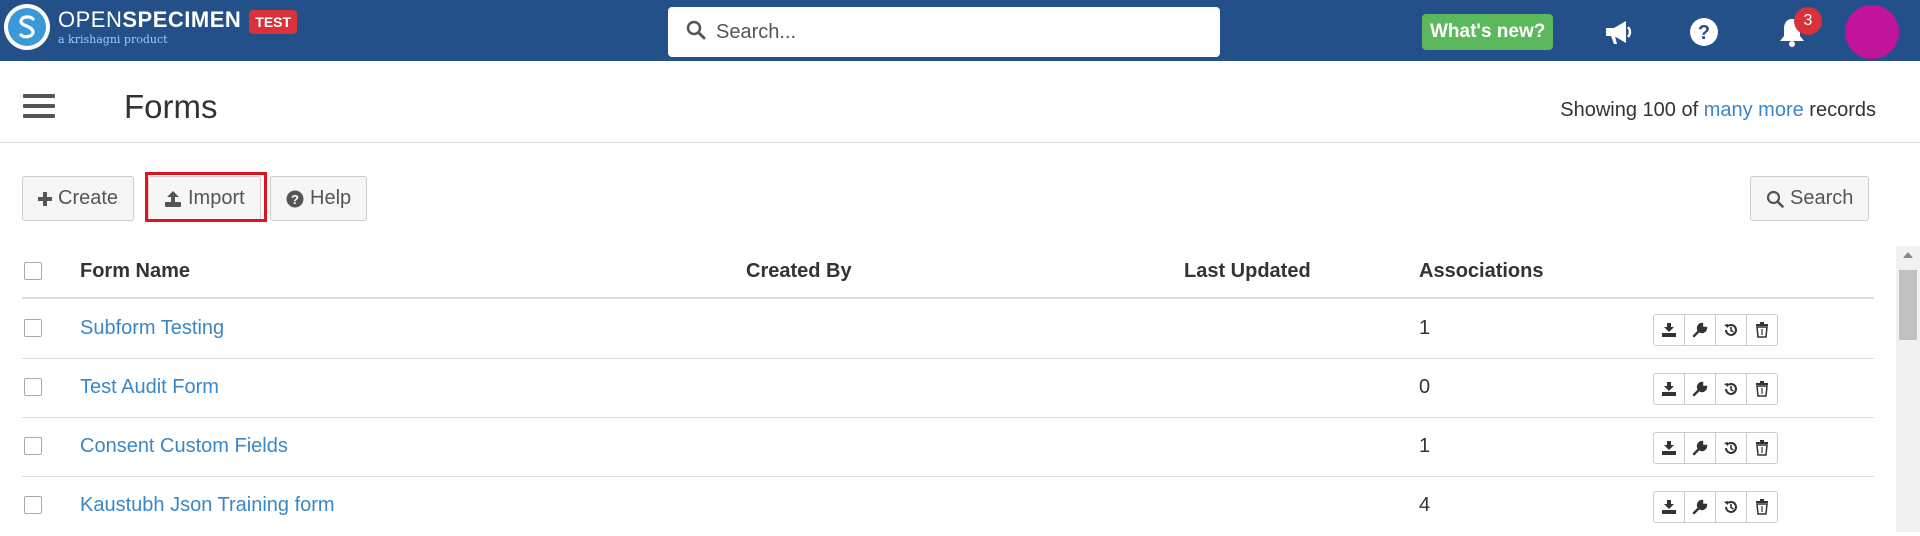  What do you see at coordinates (135, 271) in the screenshot?
I see `column-header-form-name: Form Name` at bounding box center [135, 271].